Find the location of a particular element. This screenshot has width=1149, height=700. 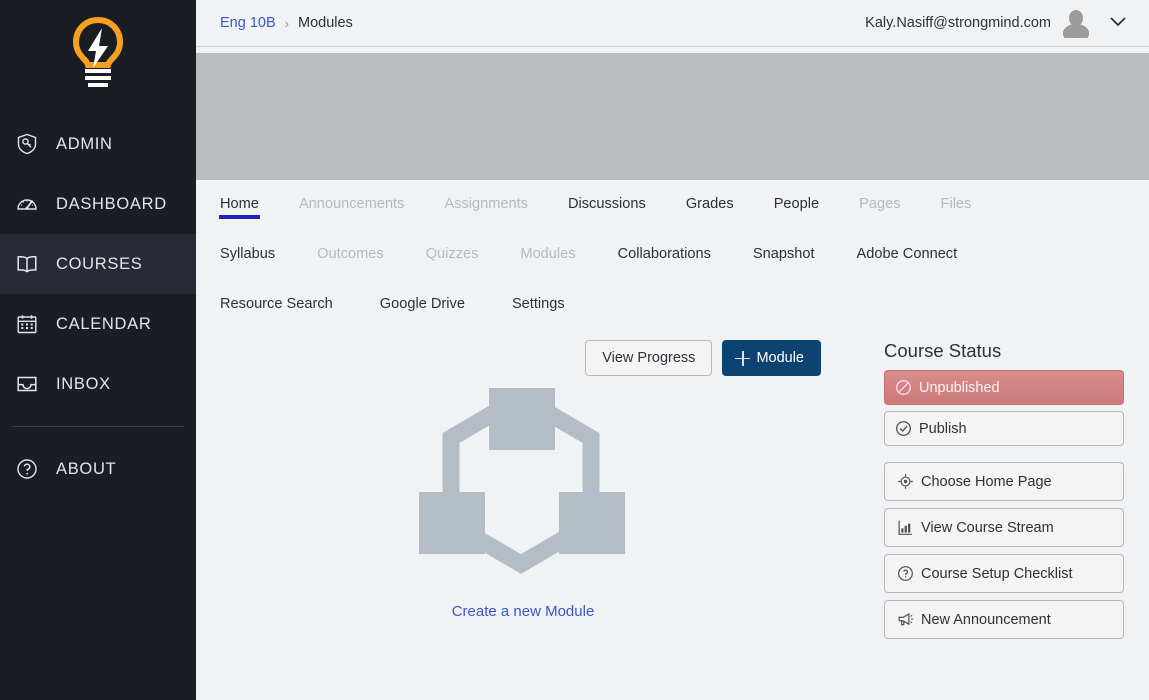

view-course-stream-button: View Course Stream is located at coordinates (1004, 527).